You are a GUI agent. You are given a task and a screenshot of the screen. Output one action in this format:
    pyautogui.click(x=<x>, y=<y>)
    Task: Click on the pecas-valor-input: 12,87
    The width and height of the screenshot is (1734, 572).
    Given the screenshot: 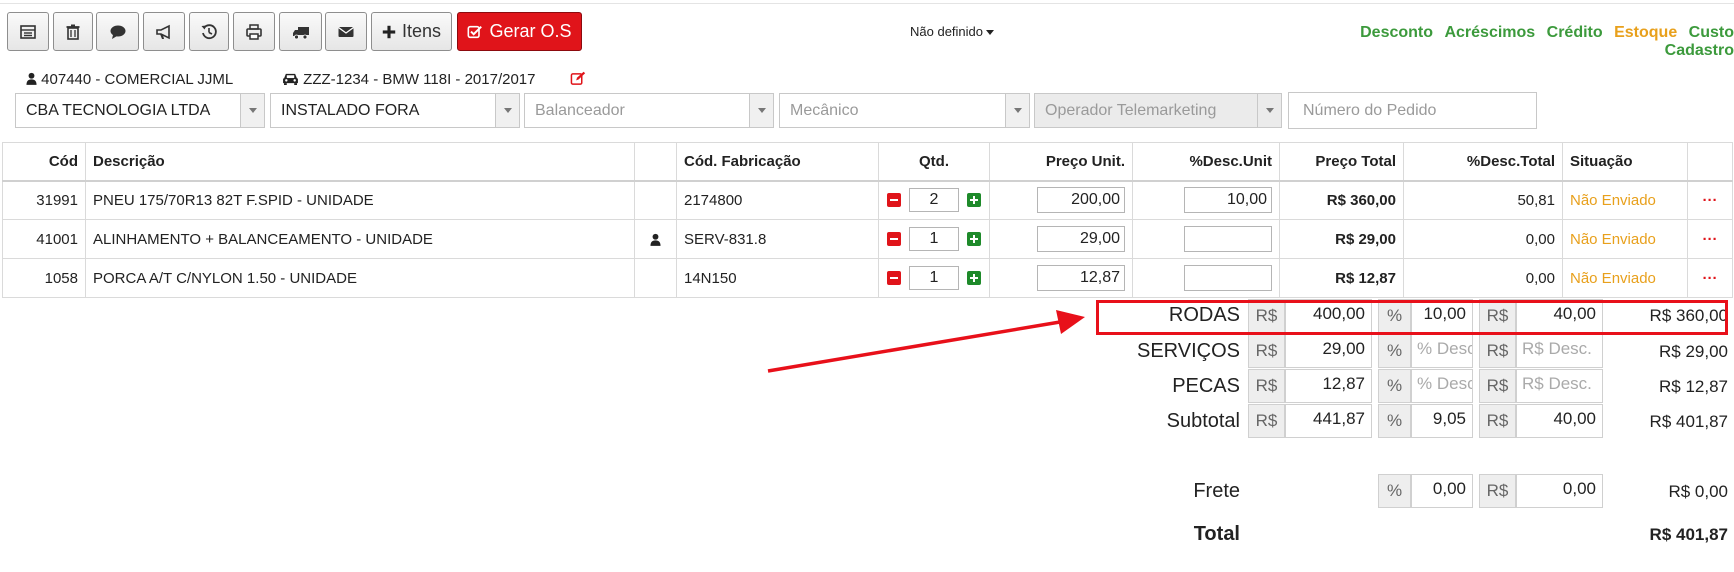 What is the action you would take?
    pyautogui.click(x=1328, y=386)
    